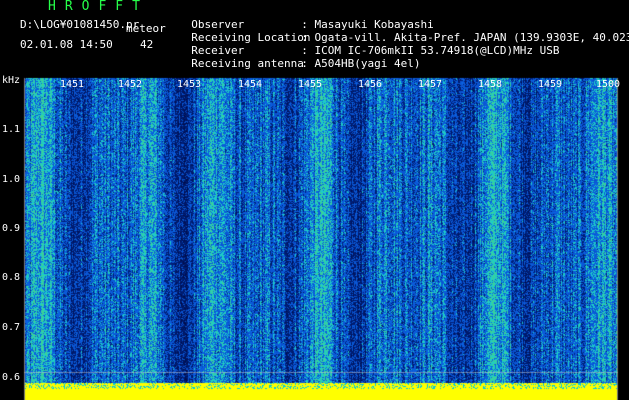  I want to click on y-tick: 0.8, so click(11, 277).